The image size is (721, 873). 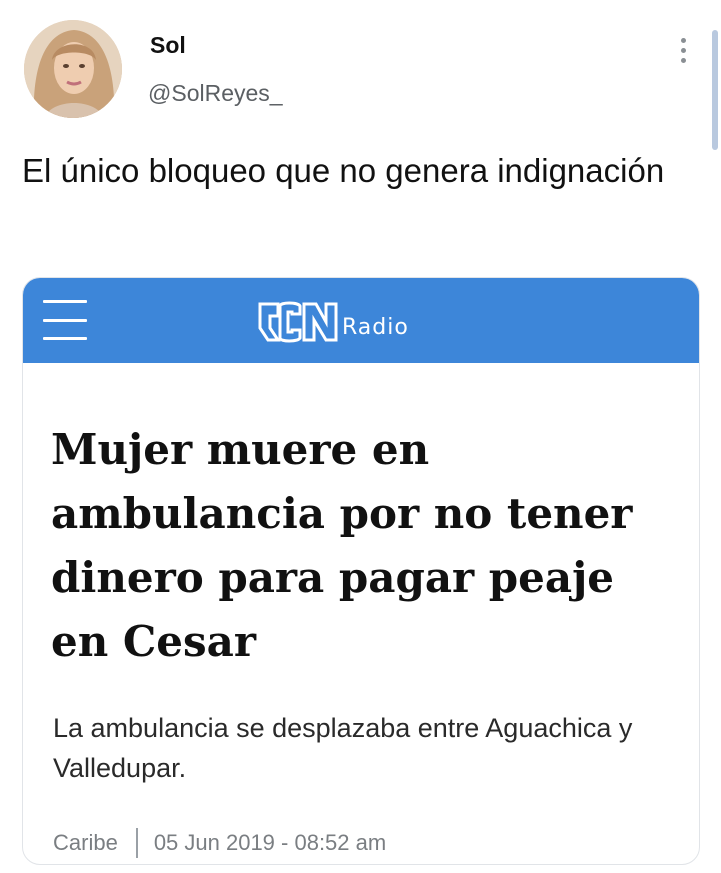 What do you see at coordinates (270, 842) in the screenshot?
I see `article-date: 05 Jun 2019 - 08:52 am` at bounding box center [270, 842].